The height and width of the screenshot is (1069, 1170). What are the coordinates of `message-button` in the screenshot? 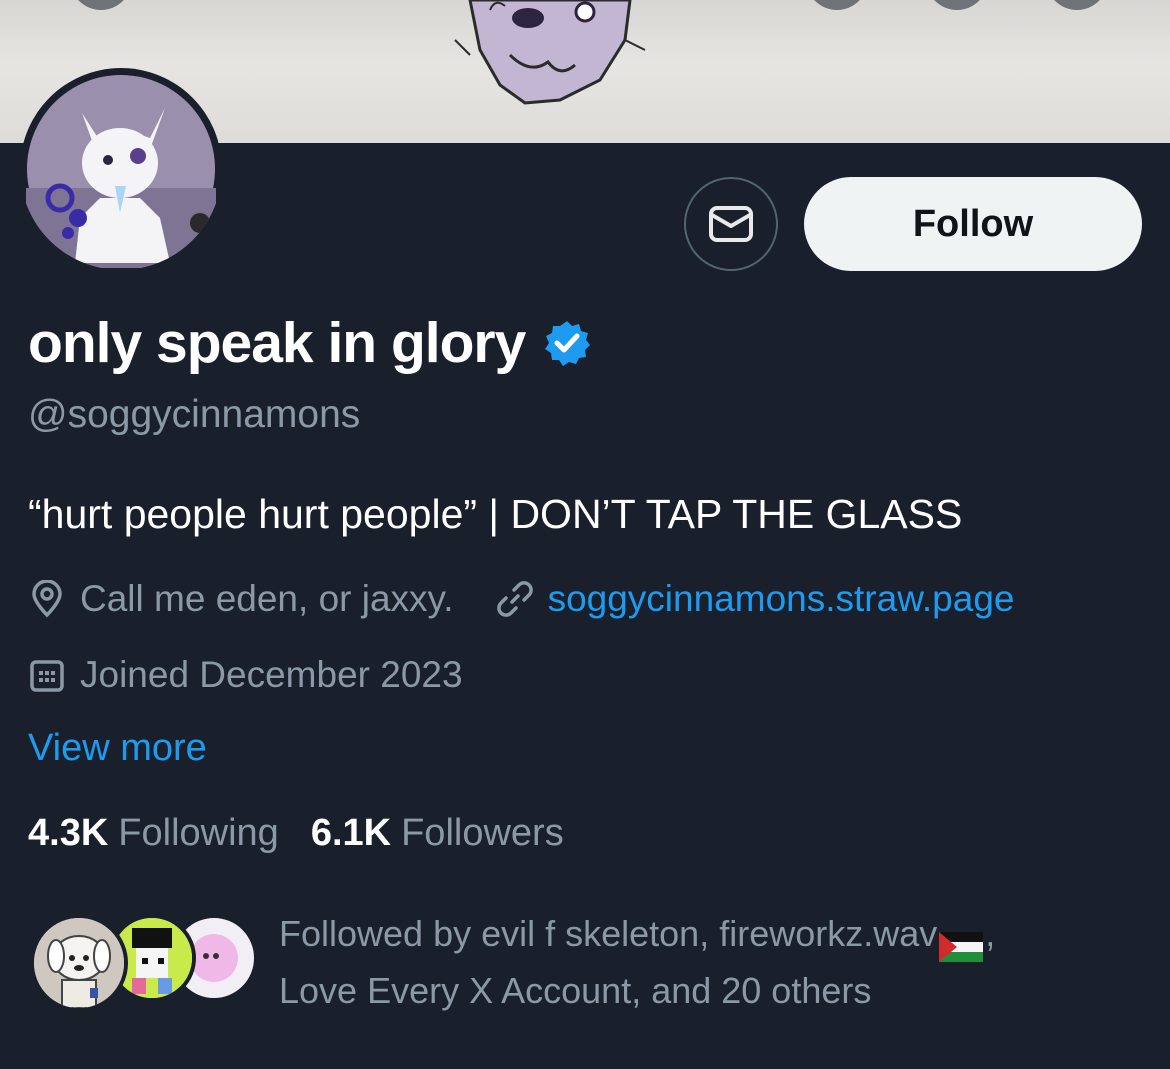 It's located at (731, 224).